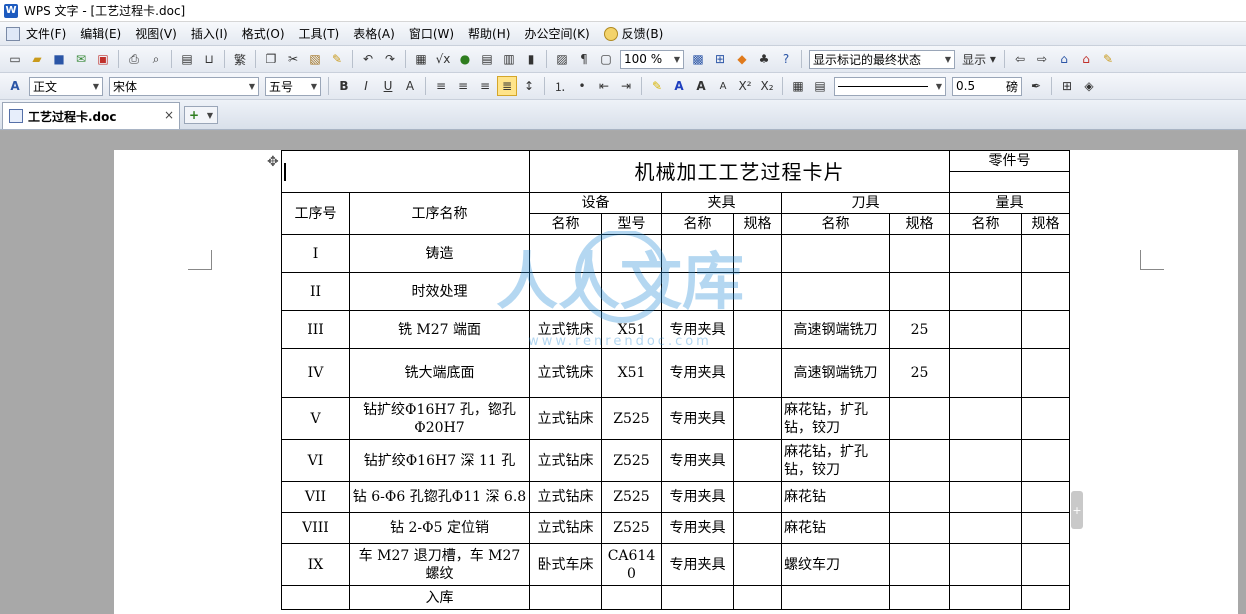 The width and height of the screenshot is (1246, 614). What do you see at coordinates (485, 86) in the screenshot?
I see `align-right-icon: ≡` at bounding box center [485, 86].